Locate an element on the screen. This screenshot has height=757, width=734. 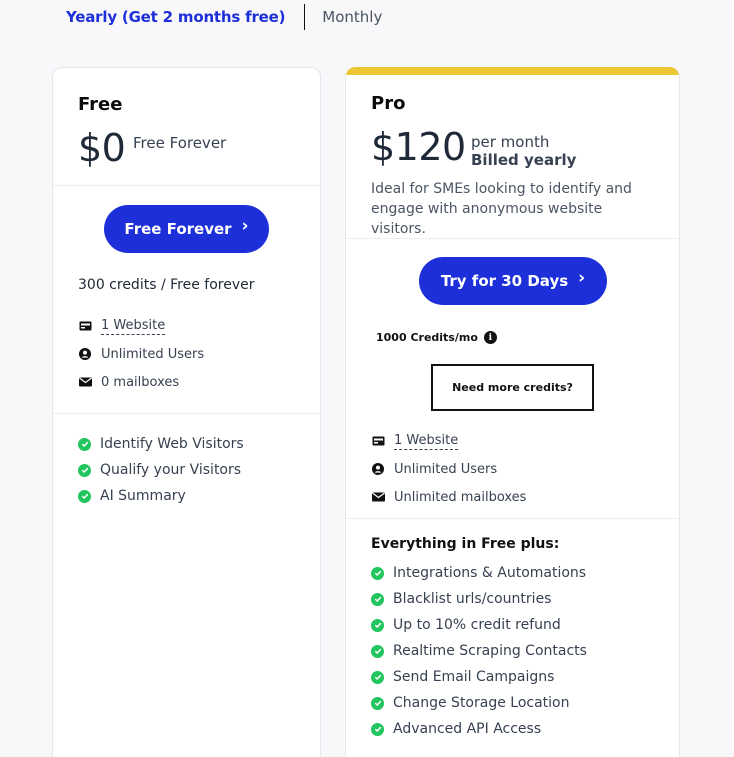
price-note: per month is located at coordinates (510, 142).